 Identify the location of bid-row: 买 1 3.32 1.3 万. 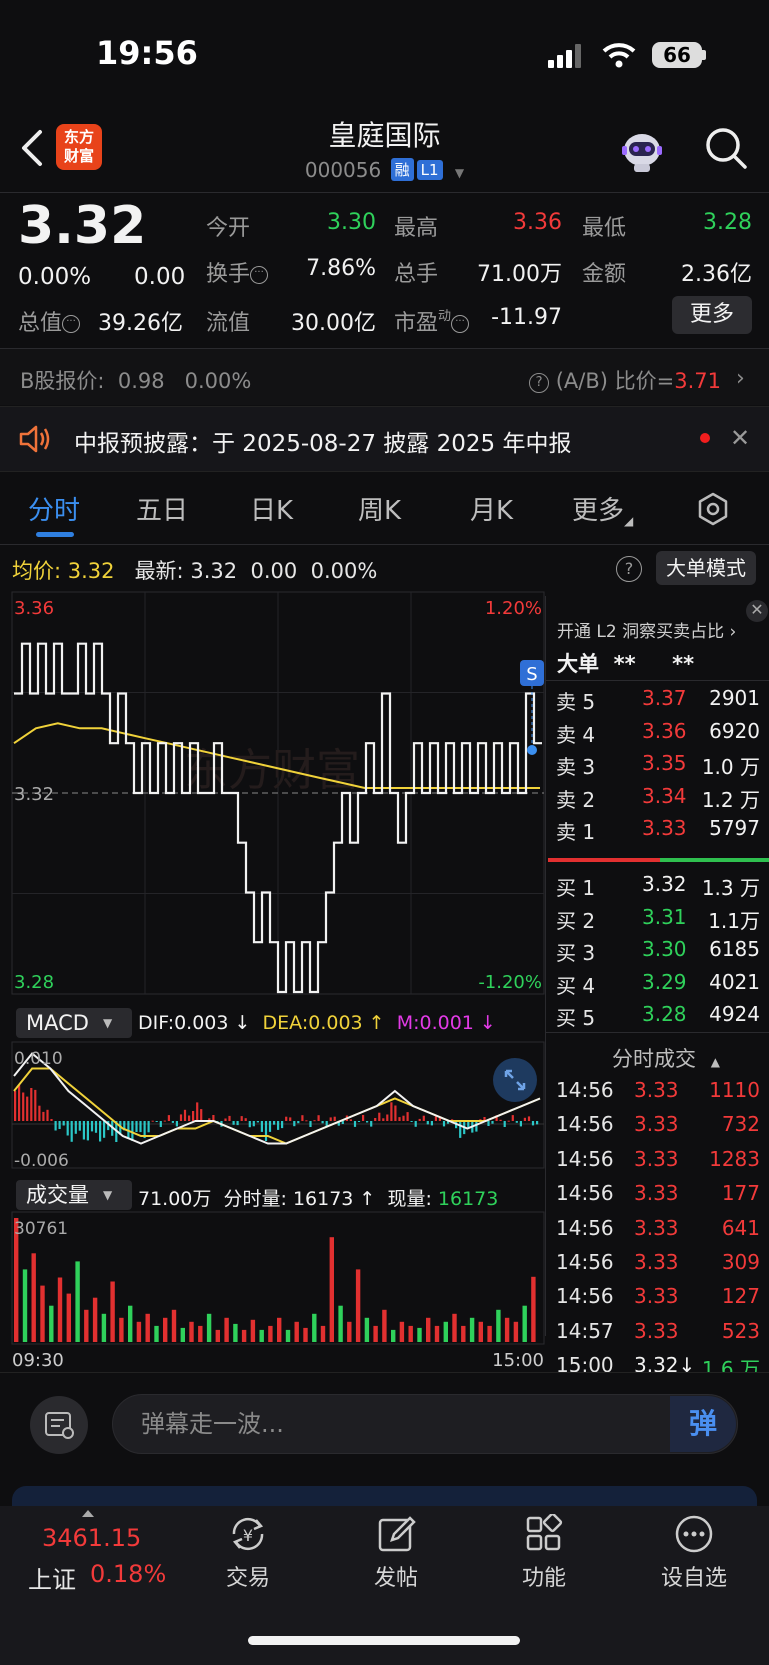
(658, 888).